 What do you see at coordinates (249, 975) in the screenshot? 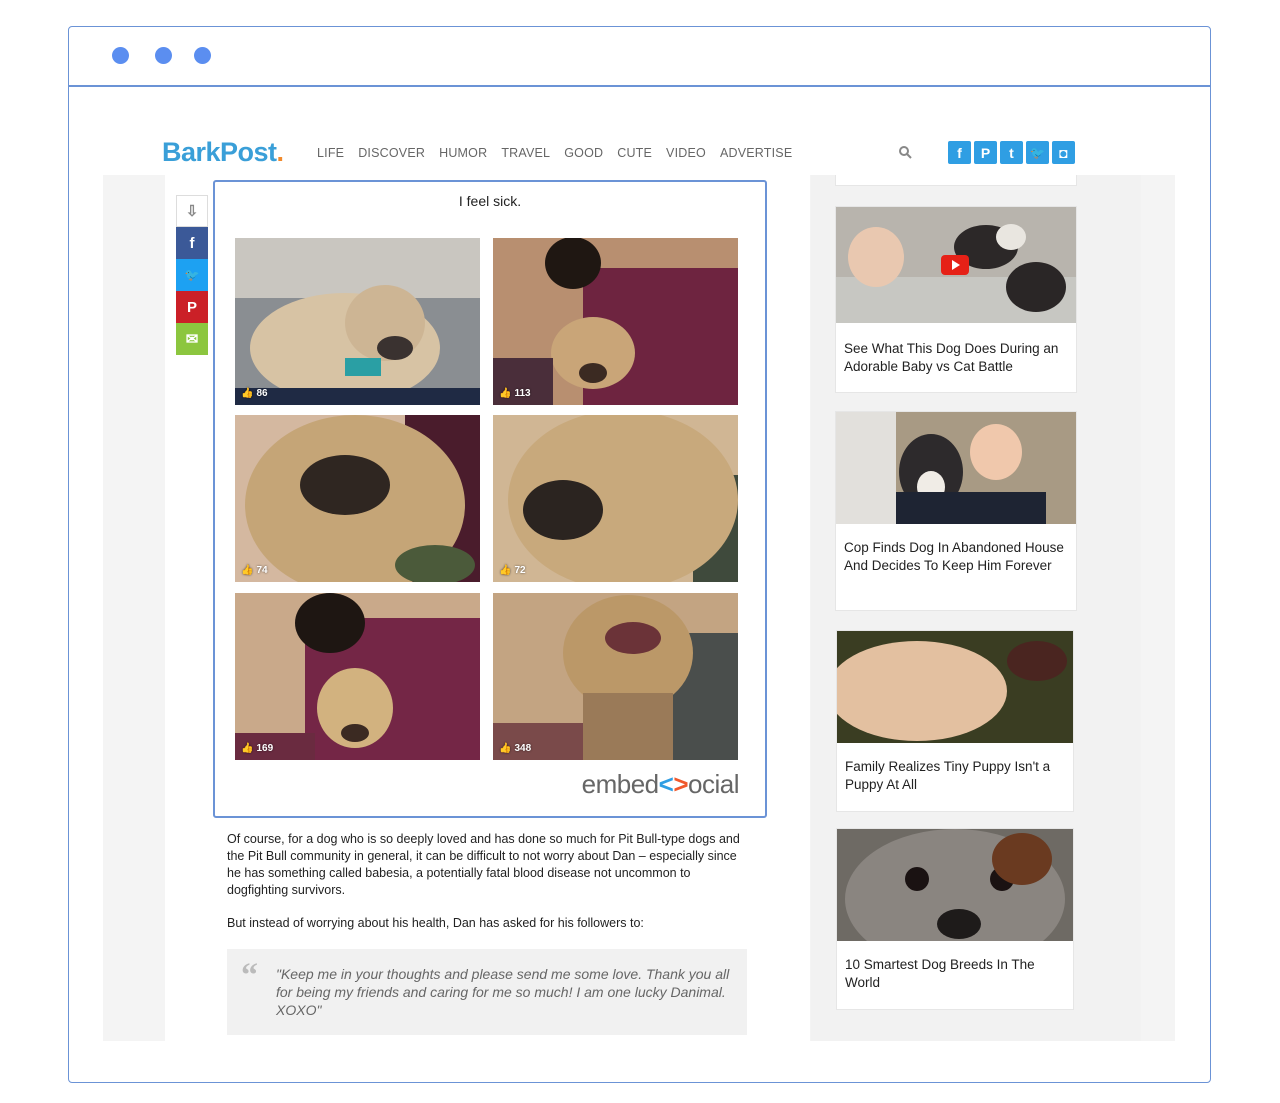
I see `quote-icon: “` at bounding box center [249, 975].